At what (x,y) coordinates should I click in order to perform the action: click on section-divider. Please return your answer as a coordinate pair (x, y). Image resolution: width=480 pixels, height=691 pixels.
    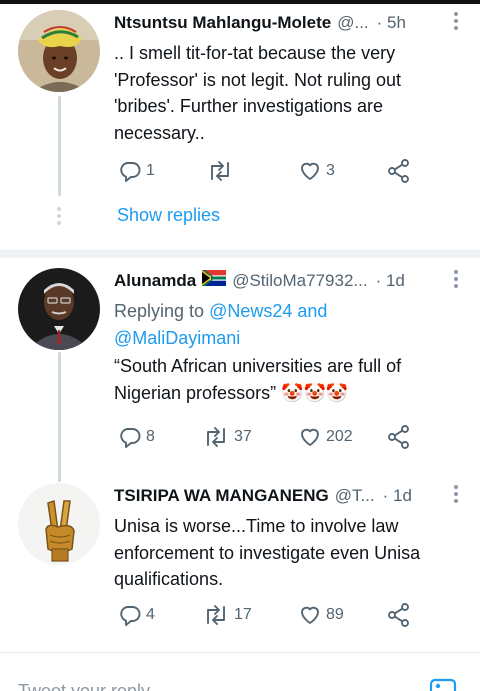
    Looking at the image, I should click on (240, 254).